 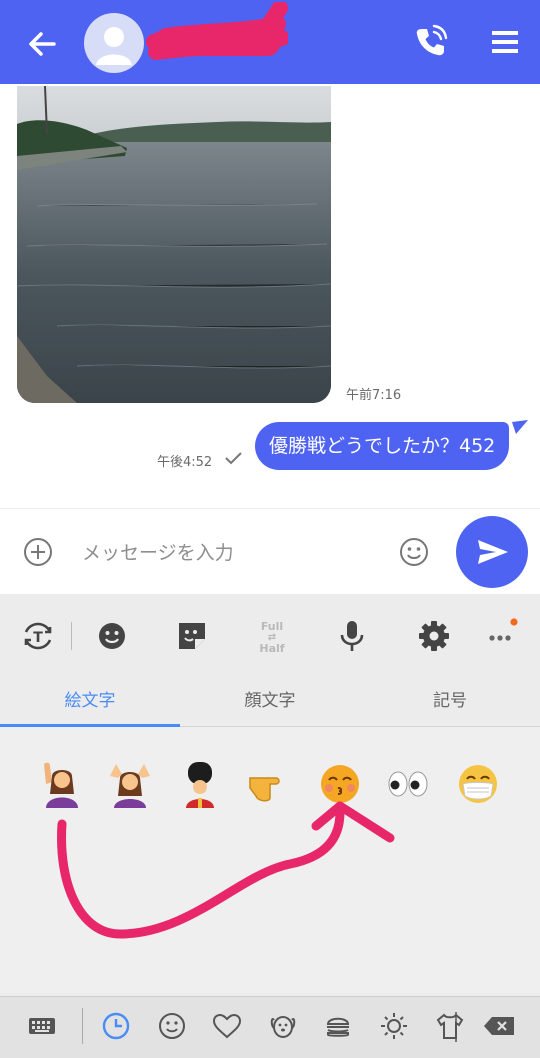 What do you see at coordinates (478, 784) in the screenshot?
I see `emoji-face-with-mask` at bounding box center [478, 784].